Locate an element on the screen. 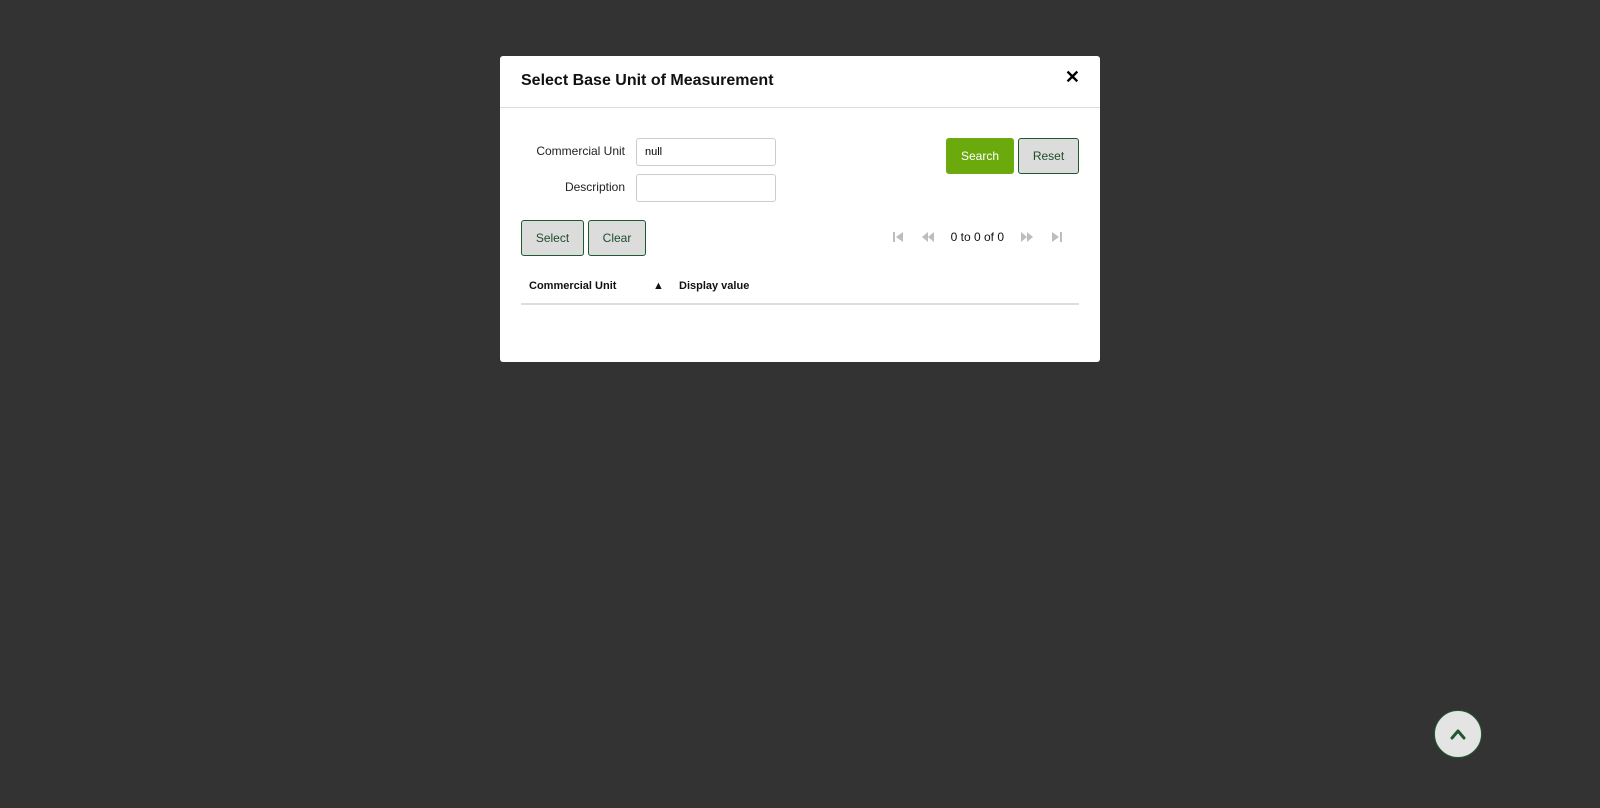 Image resolution: width=1600 pixels, height=808 pixels. dialog-header: Select Base Unit of Measurement ✕ is located at coordinates (800, 82).